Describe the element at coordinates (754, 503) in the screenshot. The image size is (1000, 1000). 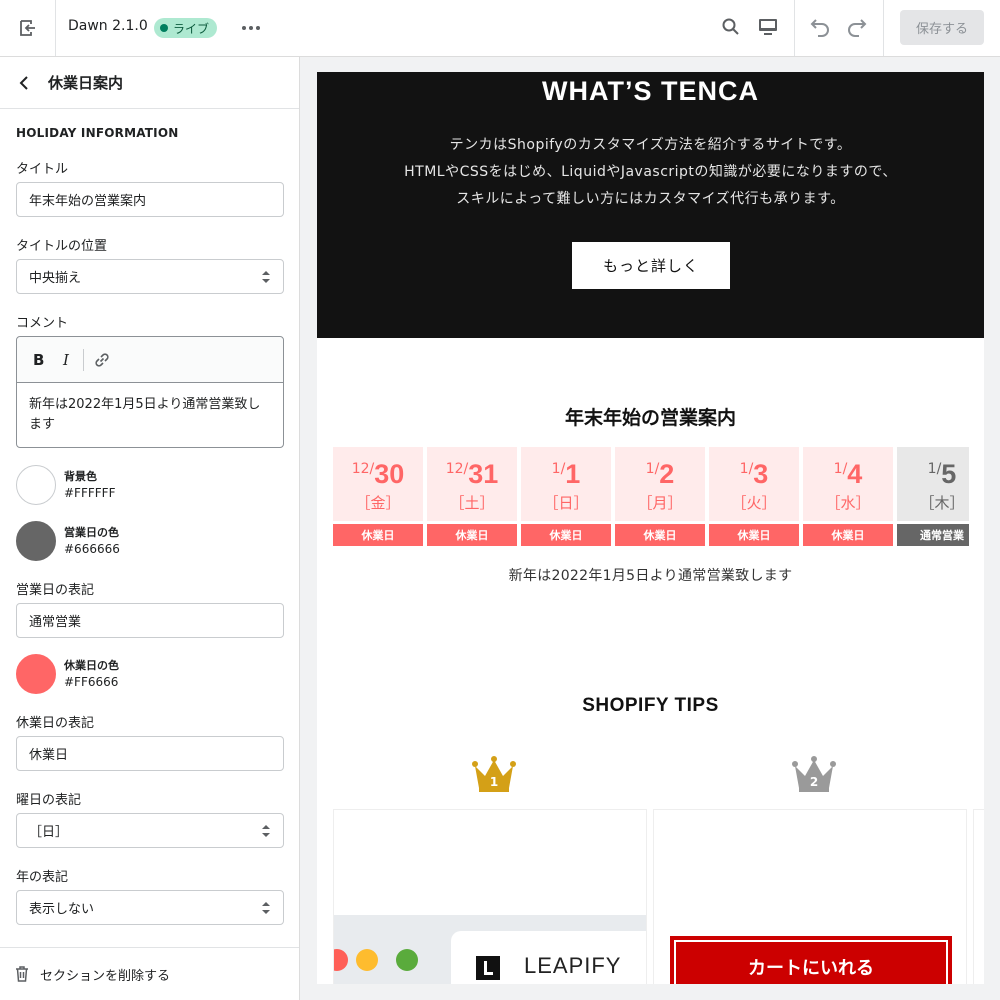
I see `day-weekday: ［火］` at that location.